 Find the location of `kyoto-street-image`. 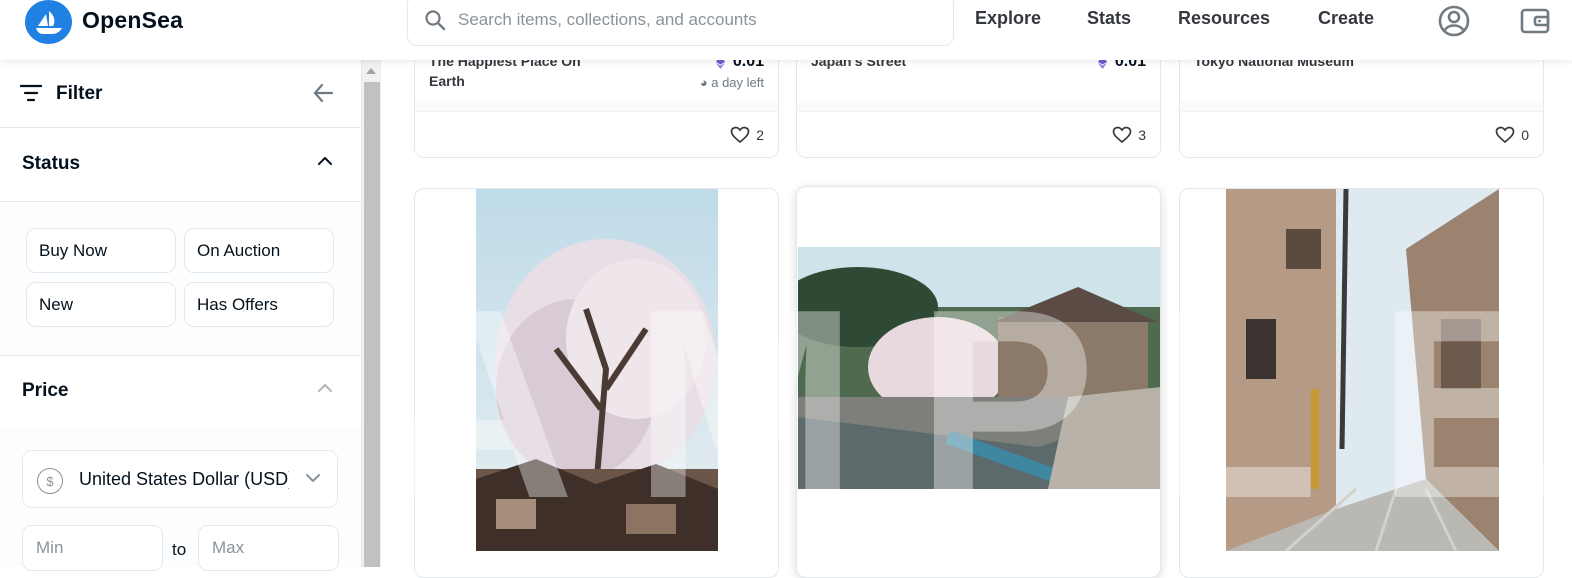

kyoto-street-image is located at coordinates (1362, 370).